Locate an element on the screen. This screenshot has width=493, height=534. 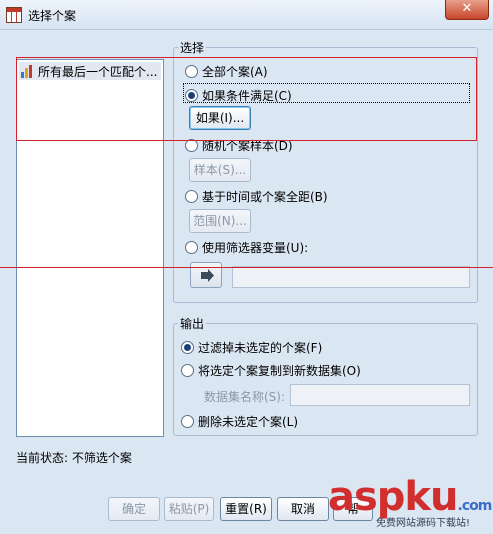
radio-filter-unselected-indicator is located at coordinates (187, 347).